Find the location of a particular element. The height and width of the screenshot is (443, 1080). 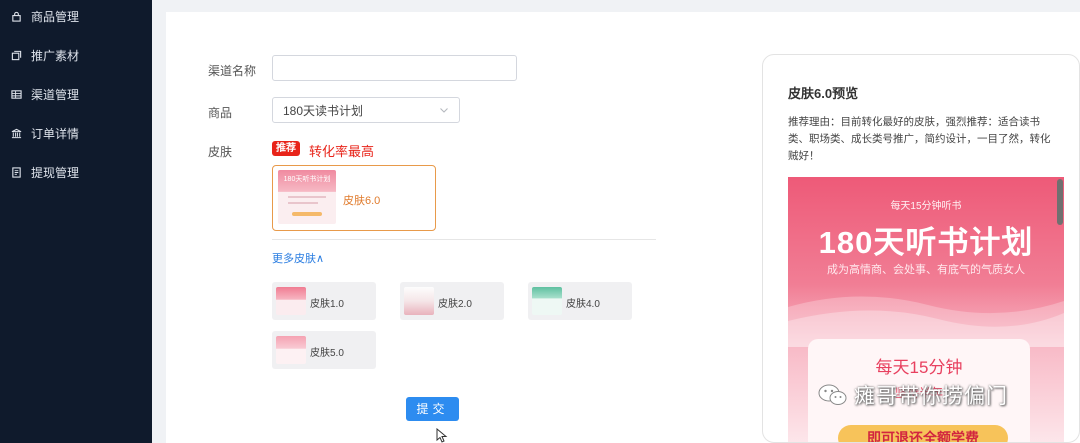

sidebar-item-orders: 订单详情 is located at coordinates (76, 133).